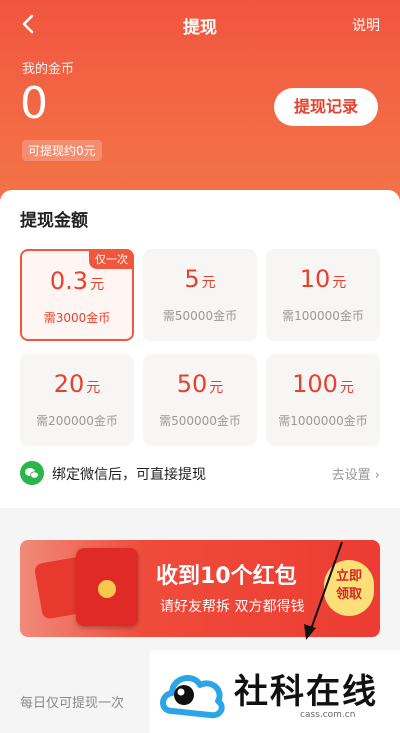 This screenshot has height=733, width=400. Describe the element at coordinates (34, 103) in the screenshot. I see `coin-balance: 0` at that location.